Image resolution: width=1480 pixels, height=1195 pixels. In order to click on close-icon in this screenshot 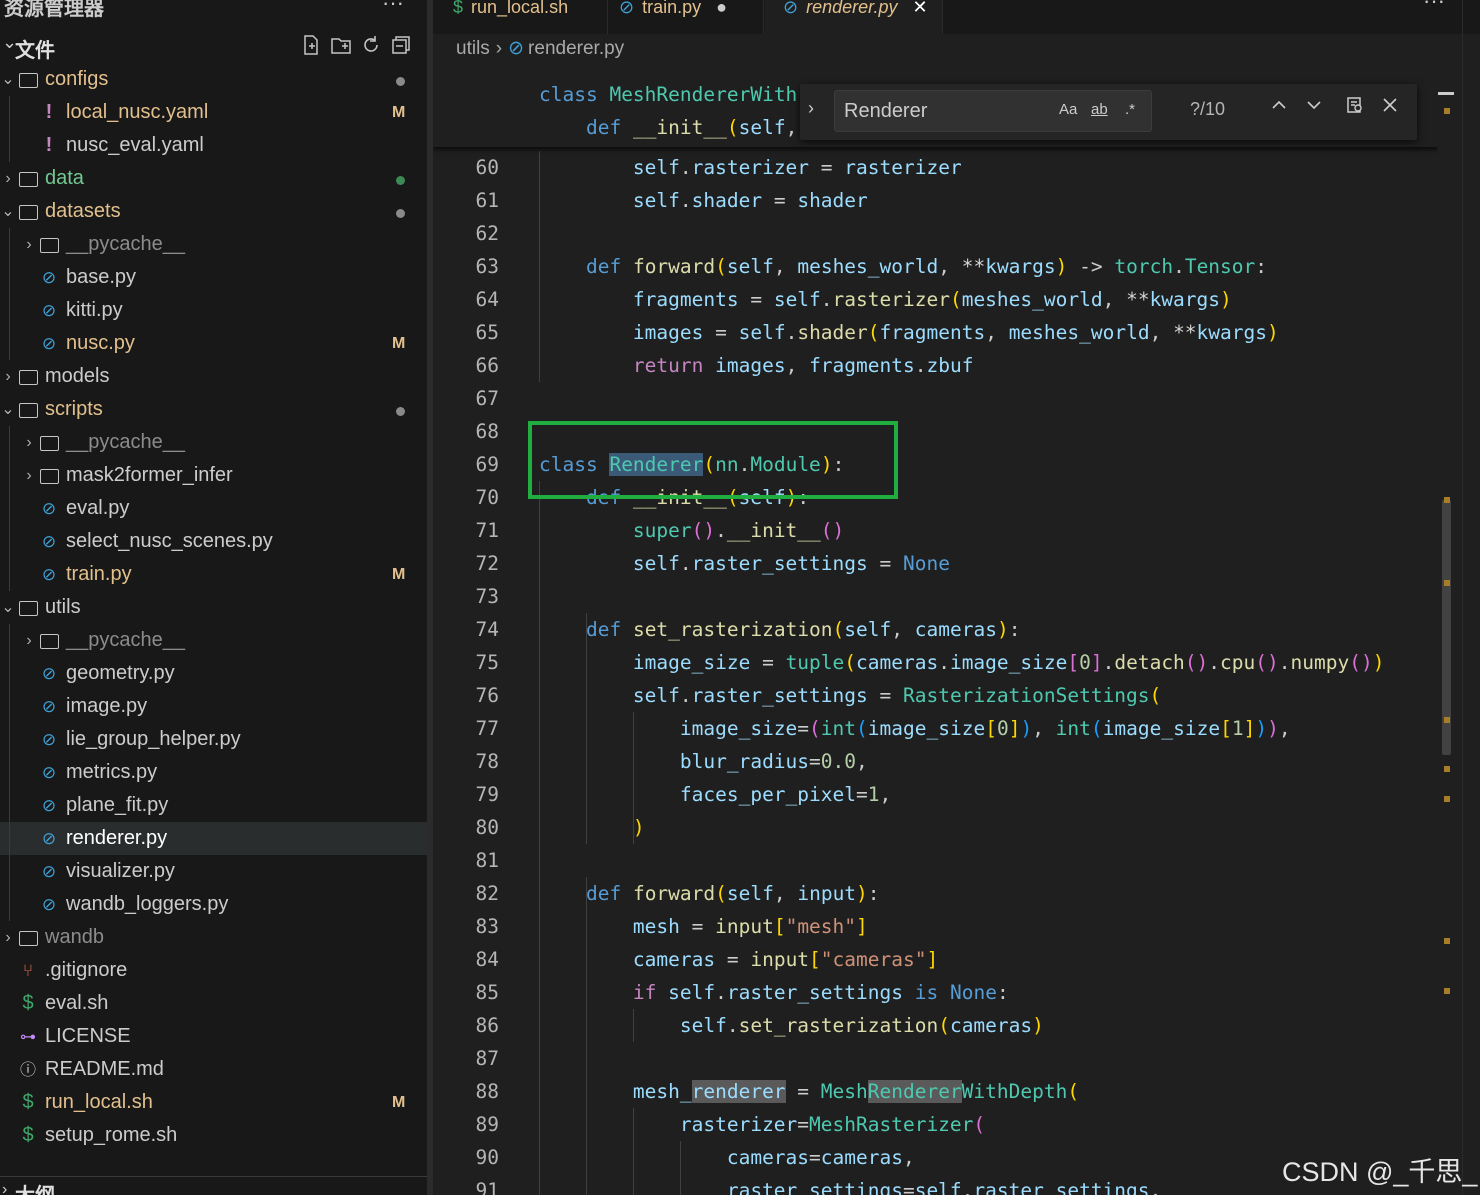, I will do `click(1390, 107)`.